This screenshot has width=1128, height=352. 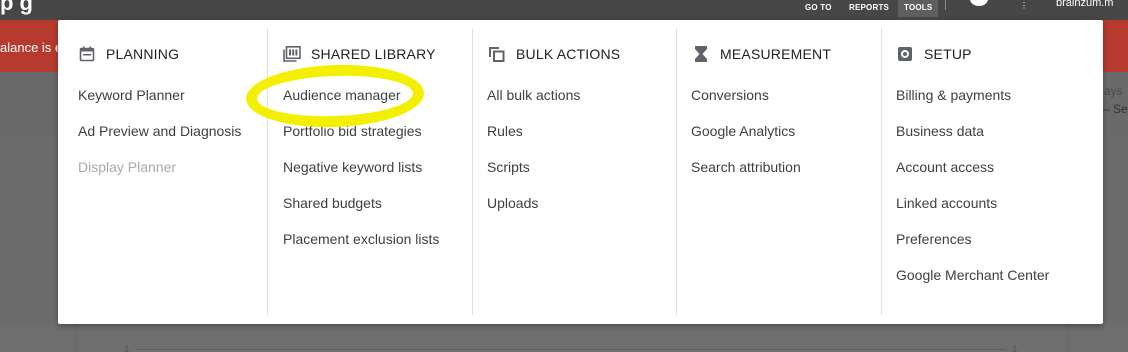 I want to click on menu-item-all-bulk-actions: All bulk actions, so click(x=533, y=95).